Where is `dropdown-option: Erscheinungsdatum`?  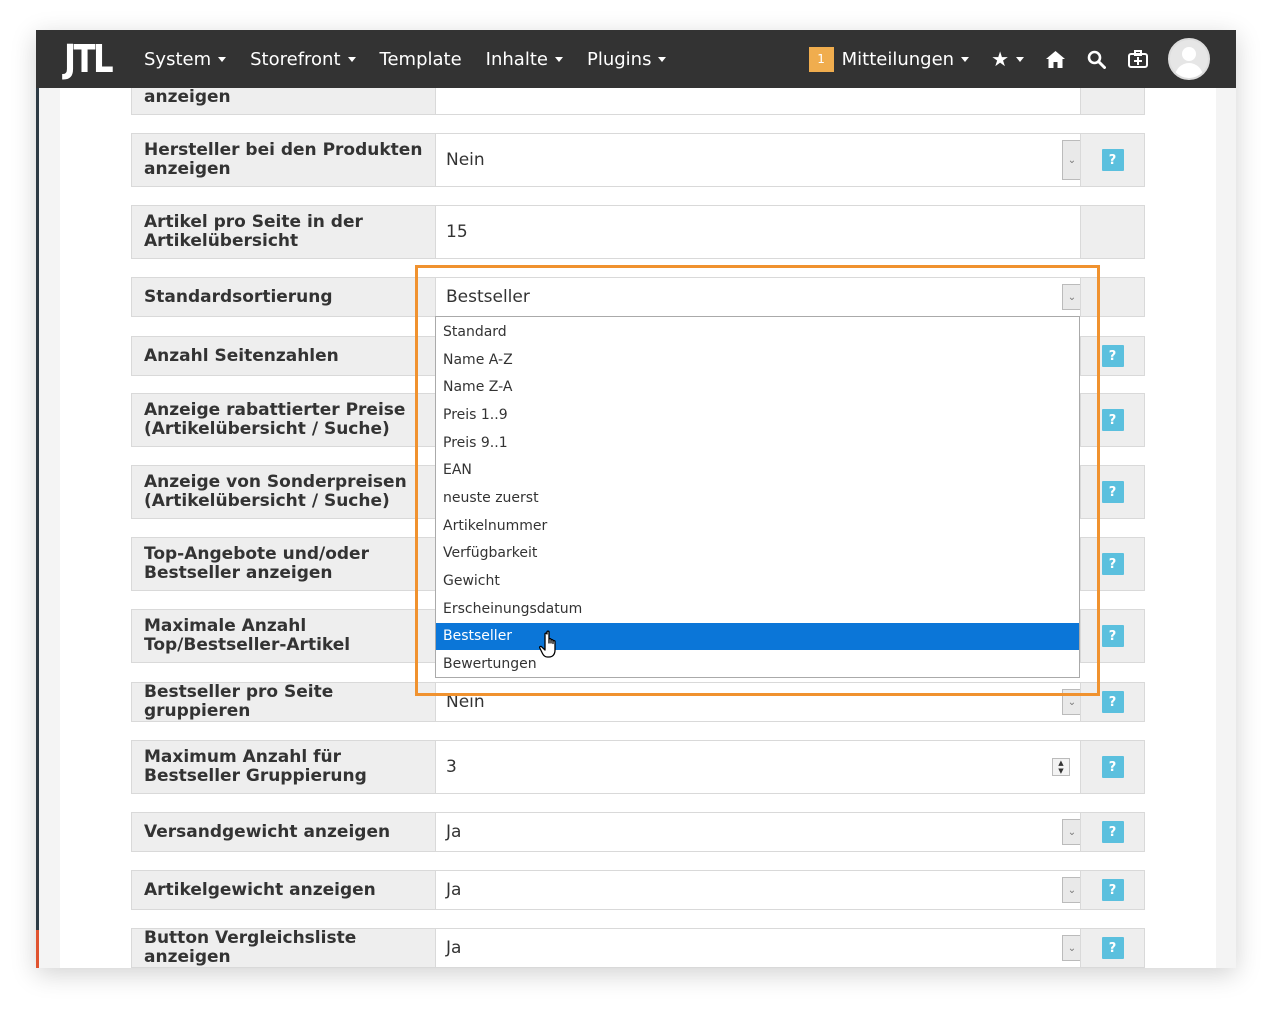 dropdown-option: Erscheinungsdatum is located at coordinates (757, 609).